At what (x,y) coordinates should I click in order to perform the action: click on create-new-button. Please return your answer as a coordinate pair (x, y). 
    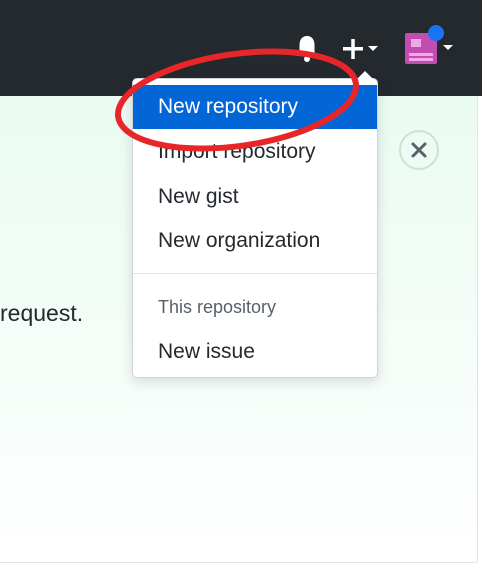
    Looking at the image, I should click on (362, 49).